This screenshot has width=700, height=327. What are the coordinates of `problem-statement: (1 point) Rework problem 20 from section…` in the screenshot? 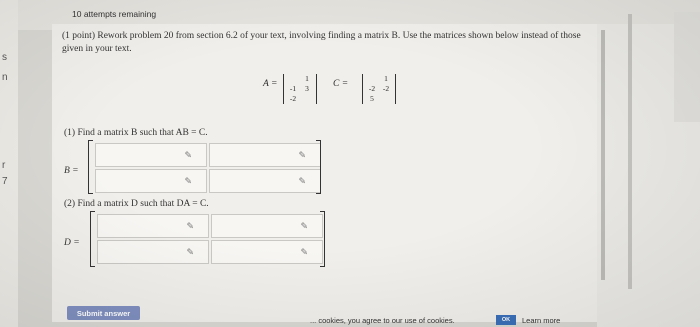 It's located at (321, 42).